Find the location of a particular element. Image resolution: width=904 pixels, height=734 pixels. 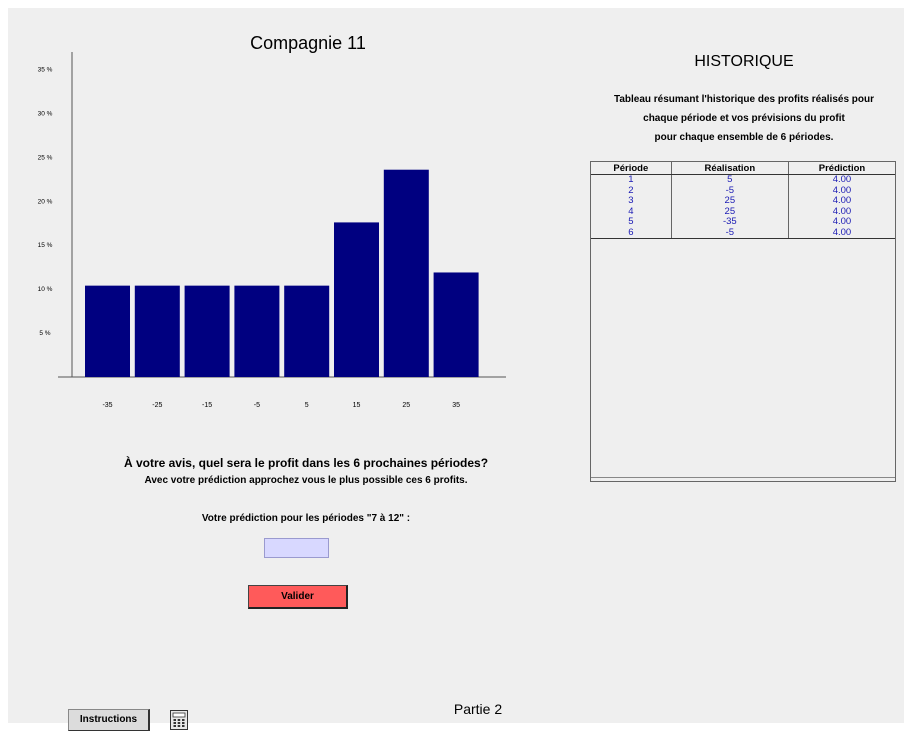

prediction-input is located at coordinates (296, 548).